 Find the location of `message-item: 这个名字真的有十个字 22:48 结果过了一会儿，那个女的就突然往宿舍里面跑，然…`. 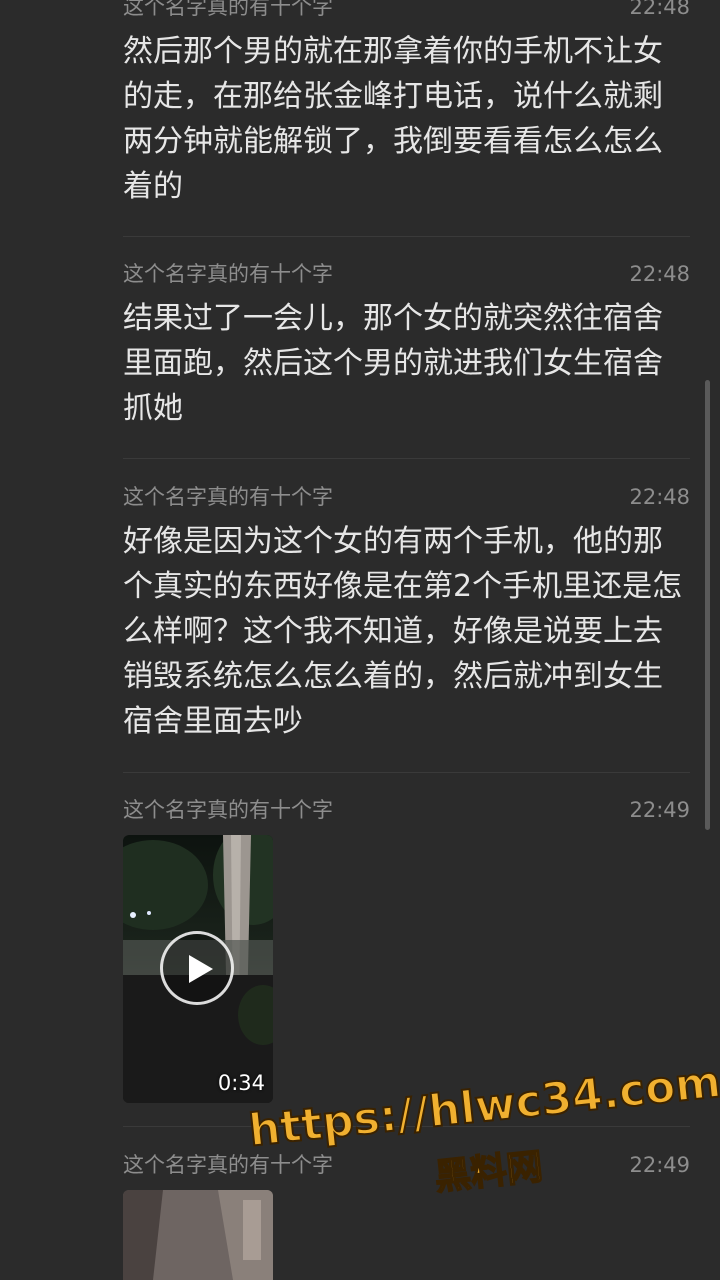

message-item: 这个名字真的有十个字 22:48 结果过了一会儿，那个女的就突然往宿舍里面跑，然… is located at coordinates (406, 344).